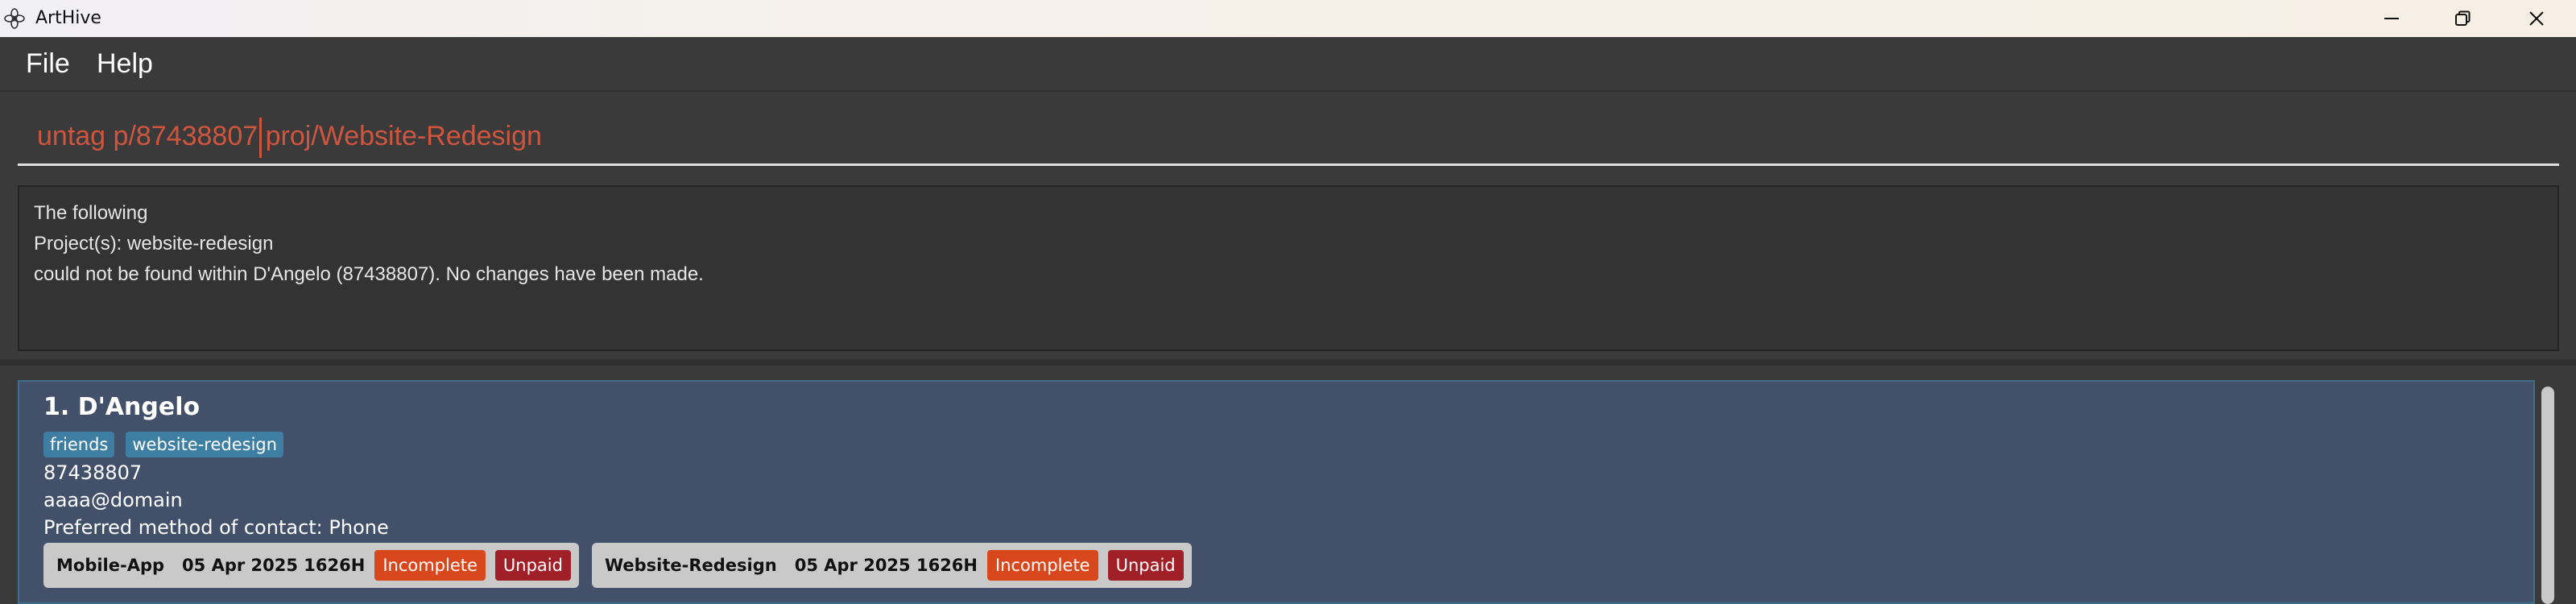 The width and height of the screenshot is (2576, 604). What do you see at coordinates (91, 213) in the screenshot?
I see `result-line: The following` at bounding box center [91, 213].